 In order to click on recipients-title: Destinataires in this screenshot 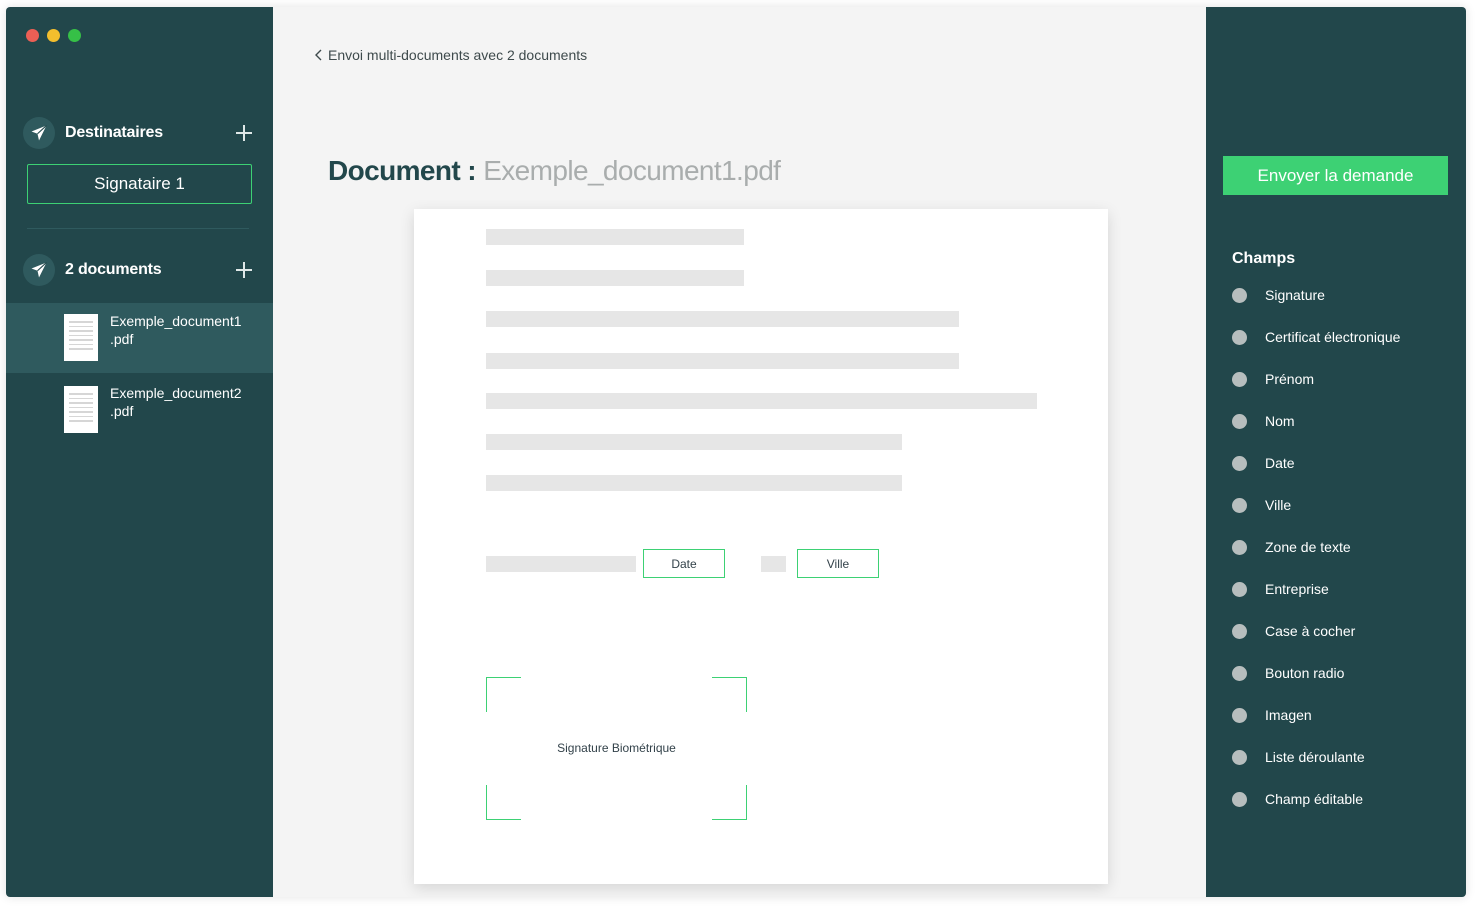, I will do `click(114, 132)`.